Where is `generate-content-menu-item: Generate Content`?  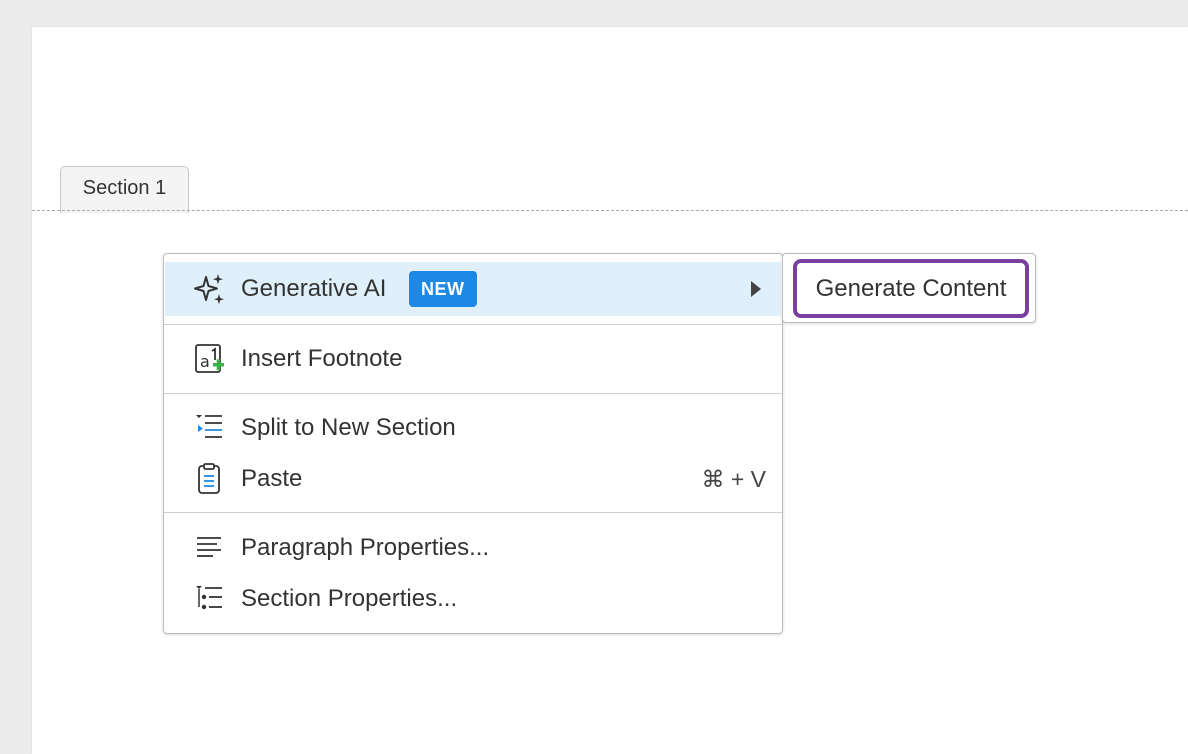
generate-content-menu-item: Generate Content is located at coordinates (911, 288).